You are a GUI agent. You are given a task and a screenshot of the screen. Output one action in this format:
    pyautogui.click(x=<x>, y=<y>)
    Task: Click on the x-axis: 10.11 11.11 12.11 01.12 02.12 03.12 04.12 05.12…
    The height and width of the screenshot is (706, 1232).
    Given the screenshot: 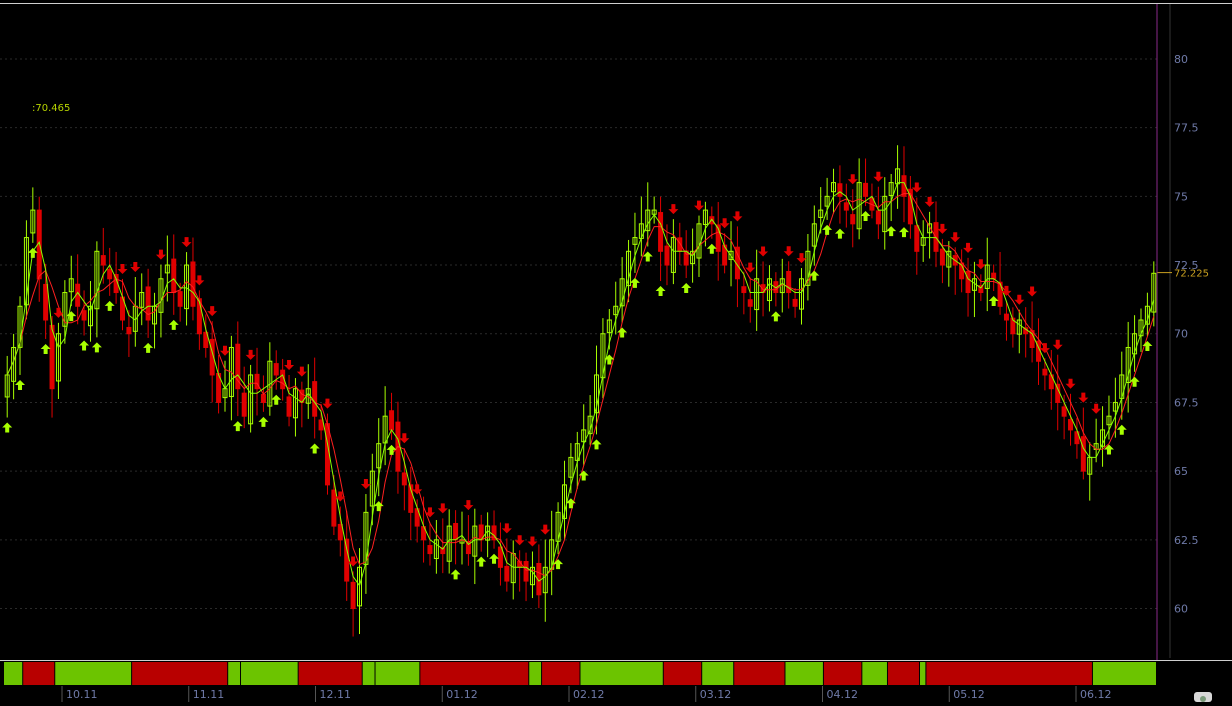 What is the action you would take?
    pyautogui.click(x=586, y=694)
    